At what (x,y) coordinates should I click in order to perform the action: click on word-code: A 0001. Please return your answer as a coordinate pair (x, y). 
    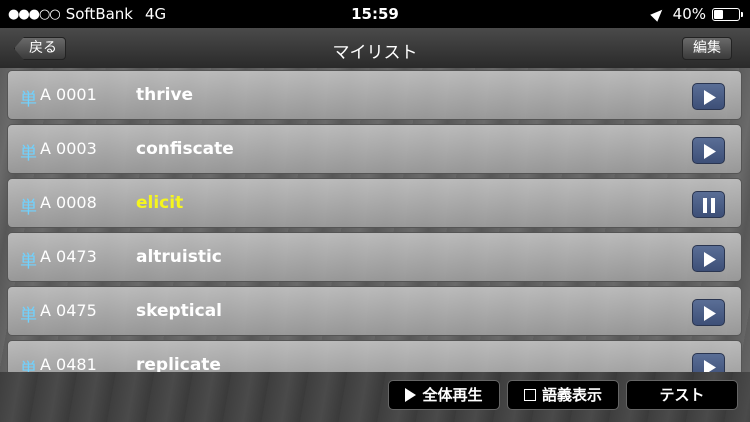
    Looking at the image, I should click on (68, 94).